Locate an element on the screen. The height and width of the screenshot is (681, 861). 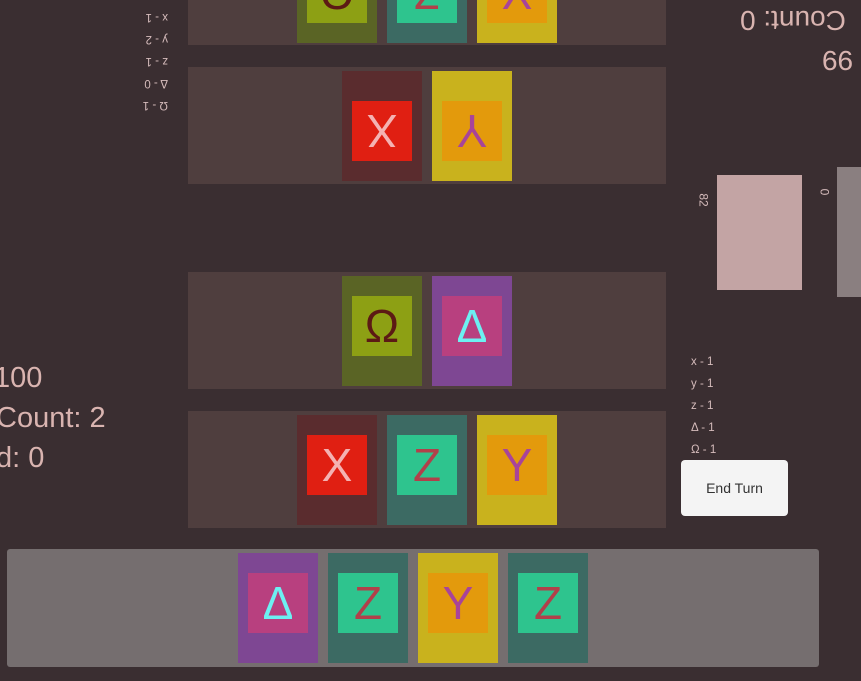
player-count-x: x - 1 is located at coordinates (702, 362).